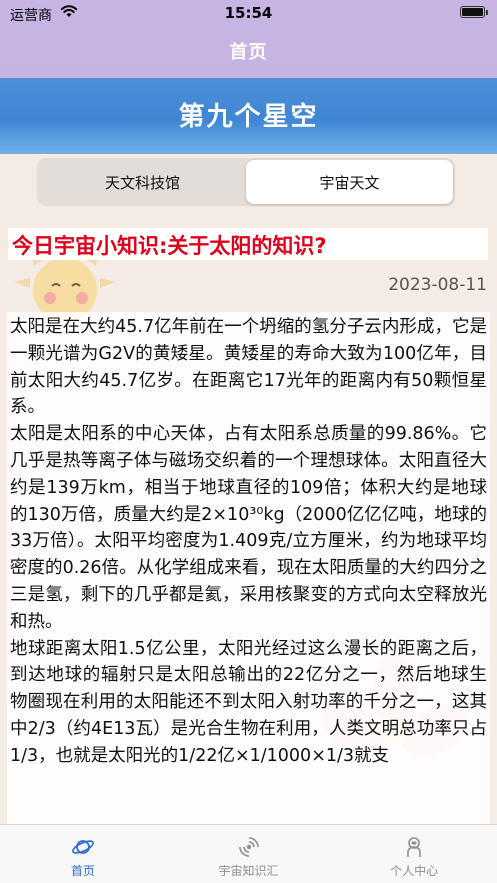 This screenshot has height=883, width=497. What do you see at coordinates (142, 182) in the screenshot?
I see `segment-tianwen-museum: 天文科技馆` at bounding box center [142, 182].